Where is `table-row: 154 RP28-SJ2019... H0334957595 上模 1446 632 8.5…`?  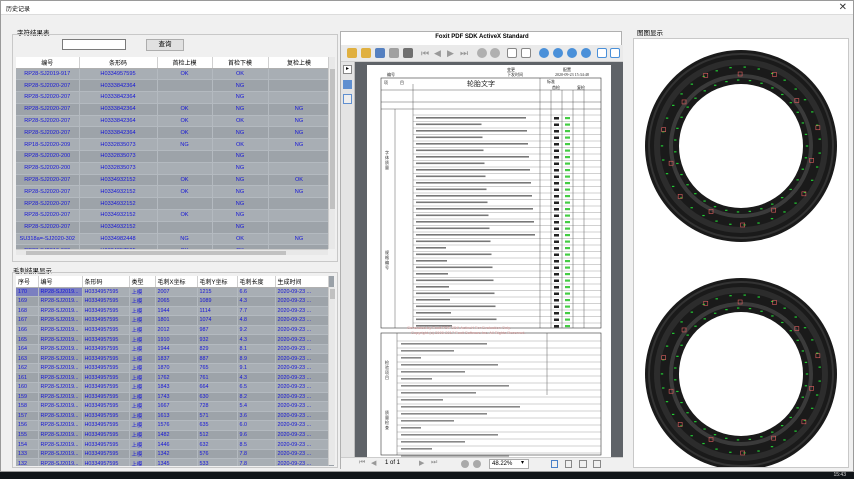 table-row: 154 RP28-SJ2019... H0334957595 上模 1446 632 8.5… is located at coordinates (172, 444).